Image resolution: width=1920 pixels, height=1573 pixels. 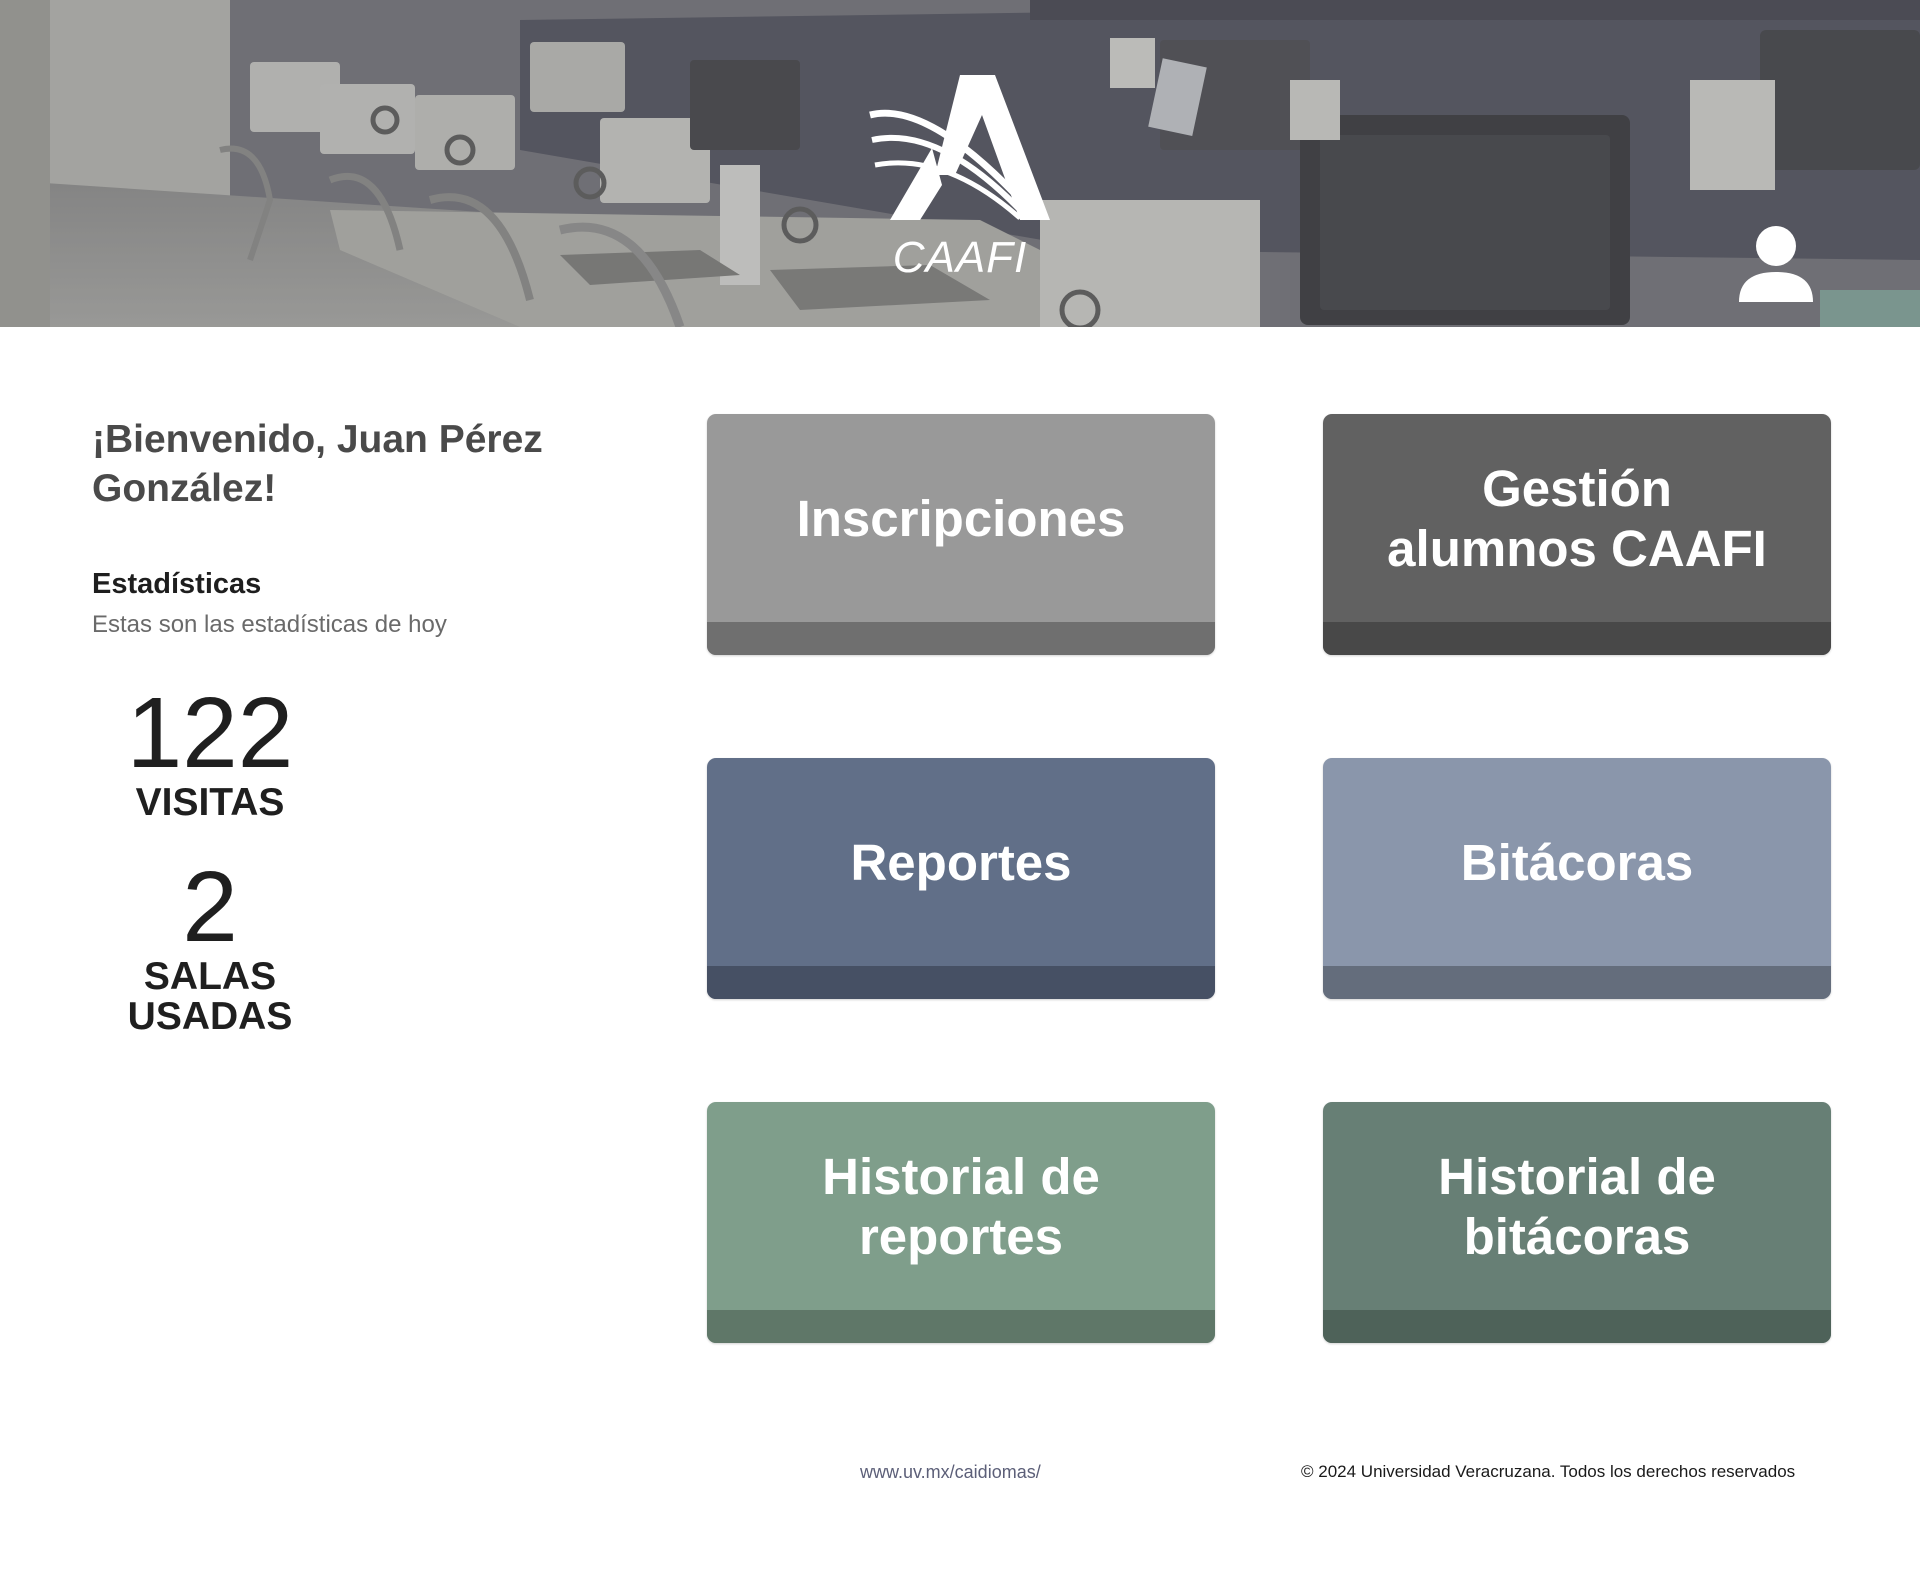 I want to click on tile-gestion-alumnos: Gestión alumnos CAAFI, so click(x=1577, y=534).